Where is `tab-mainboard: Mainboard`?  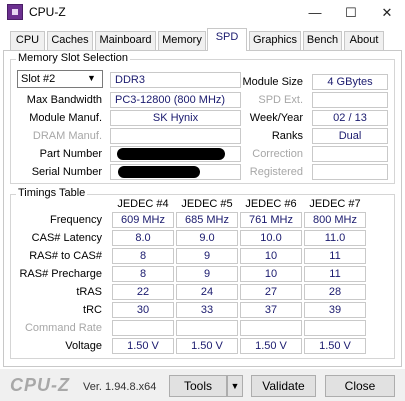
tab-mainboard: Mainboard is located at coordinates (125, 40).